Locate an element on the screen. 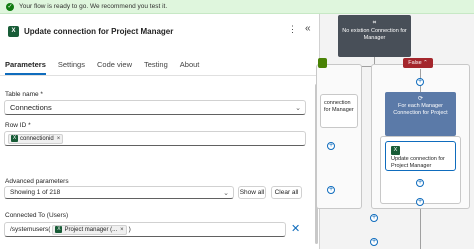 Image resolution: width=474 pixels, height=249 pixels. update-connection-action: X Update connection for Project Manager is located at coordinates (420, 156).